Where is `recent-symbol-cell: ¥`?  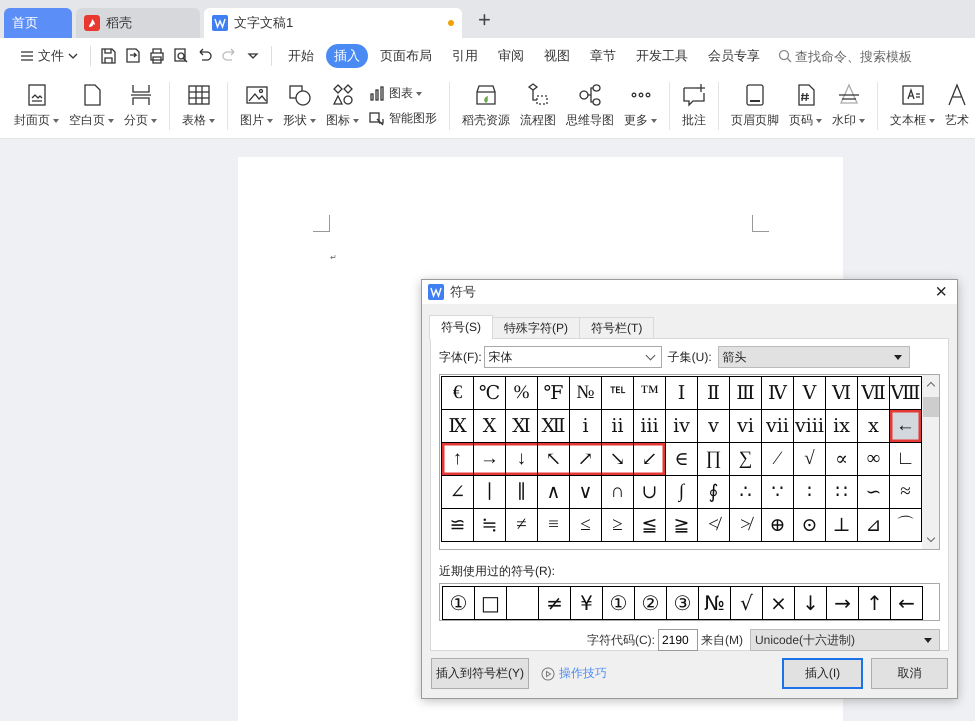
recent-symbol-cell: ¥ is located at coordinates (586, 603).